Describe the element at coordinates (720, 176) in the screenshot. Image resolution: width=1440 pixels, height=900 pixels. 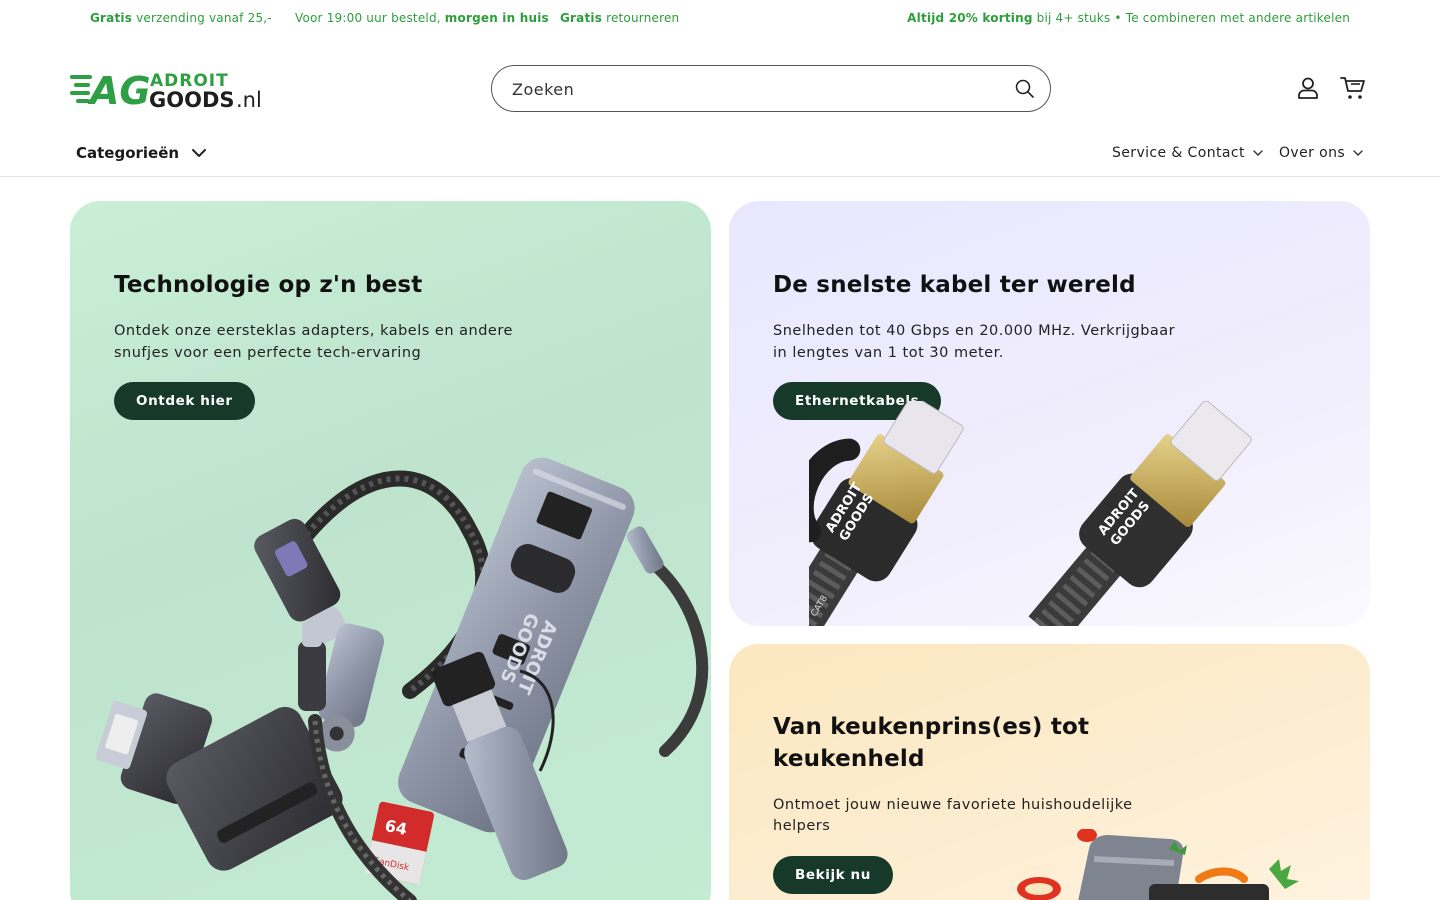
I see `header-divider` at that location.